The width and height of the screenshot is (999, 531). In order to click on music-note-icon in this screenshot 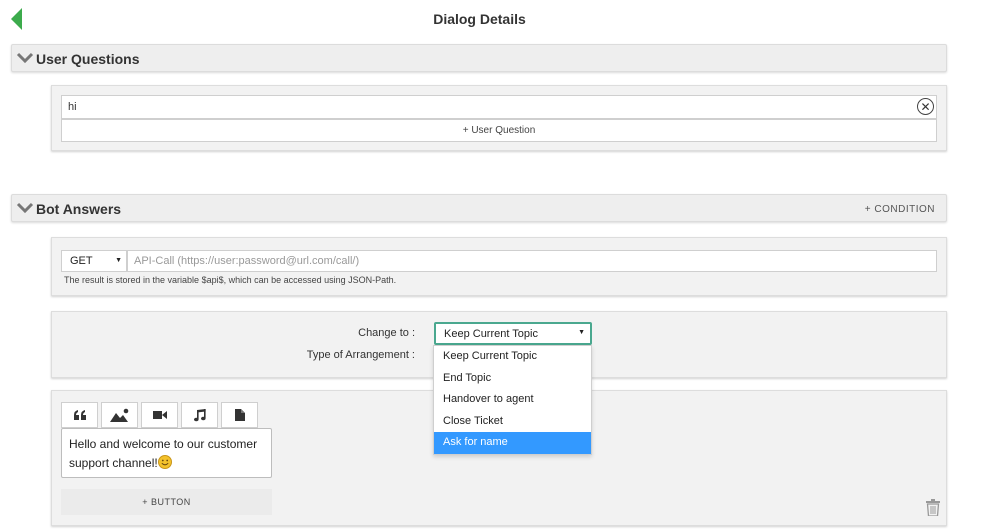, I will do `click(199, 414)`.